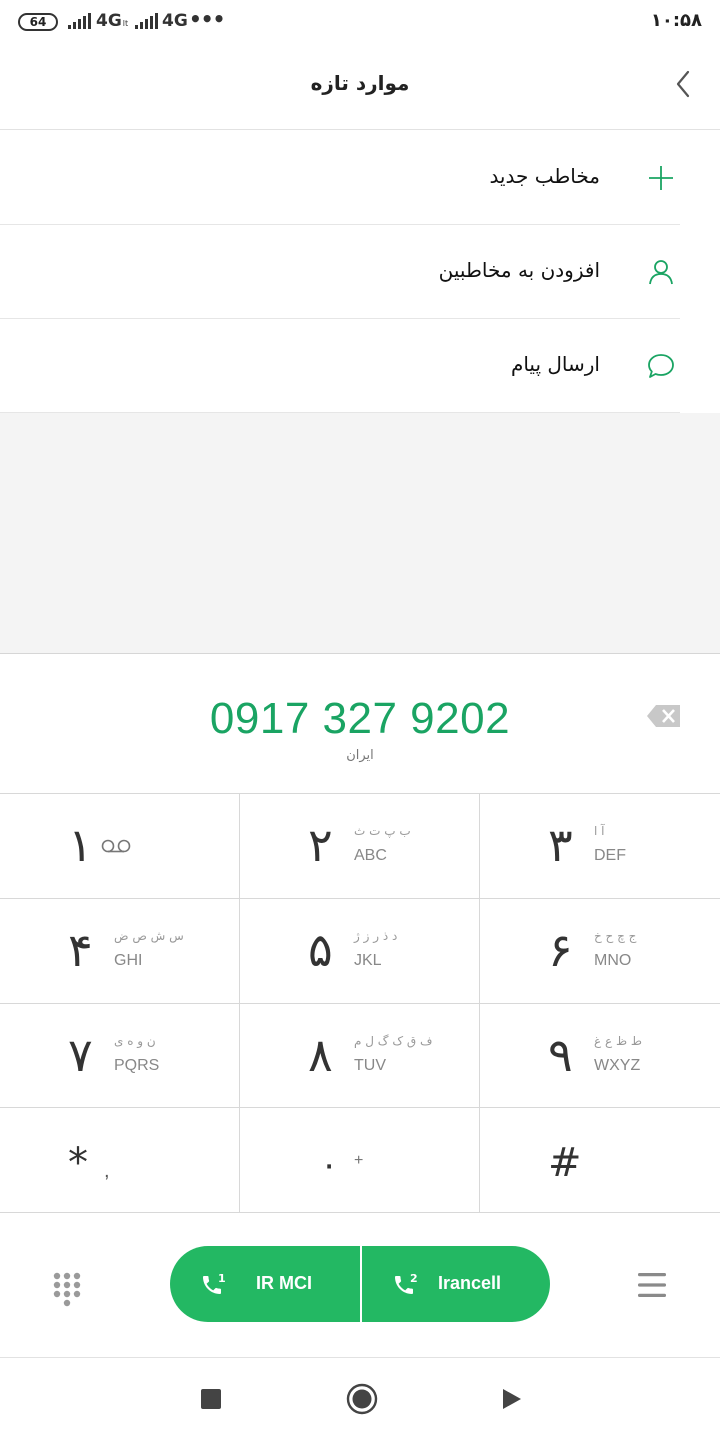 The height and width of the screenshot is (1440, 720). What do you see at coordinates (661, 366) in the screenshot?
I see `chat-bubble-icon` at bounding box center [661, 366].